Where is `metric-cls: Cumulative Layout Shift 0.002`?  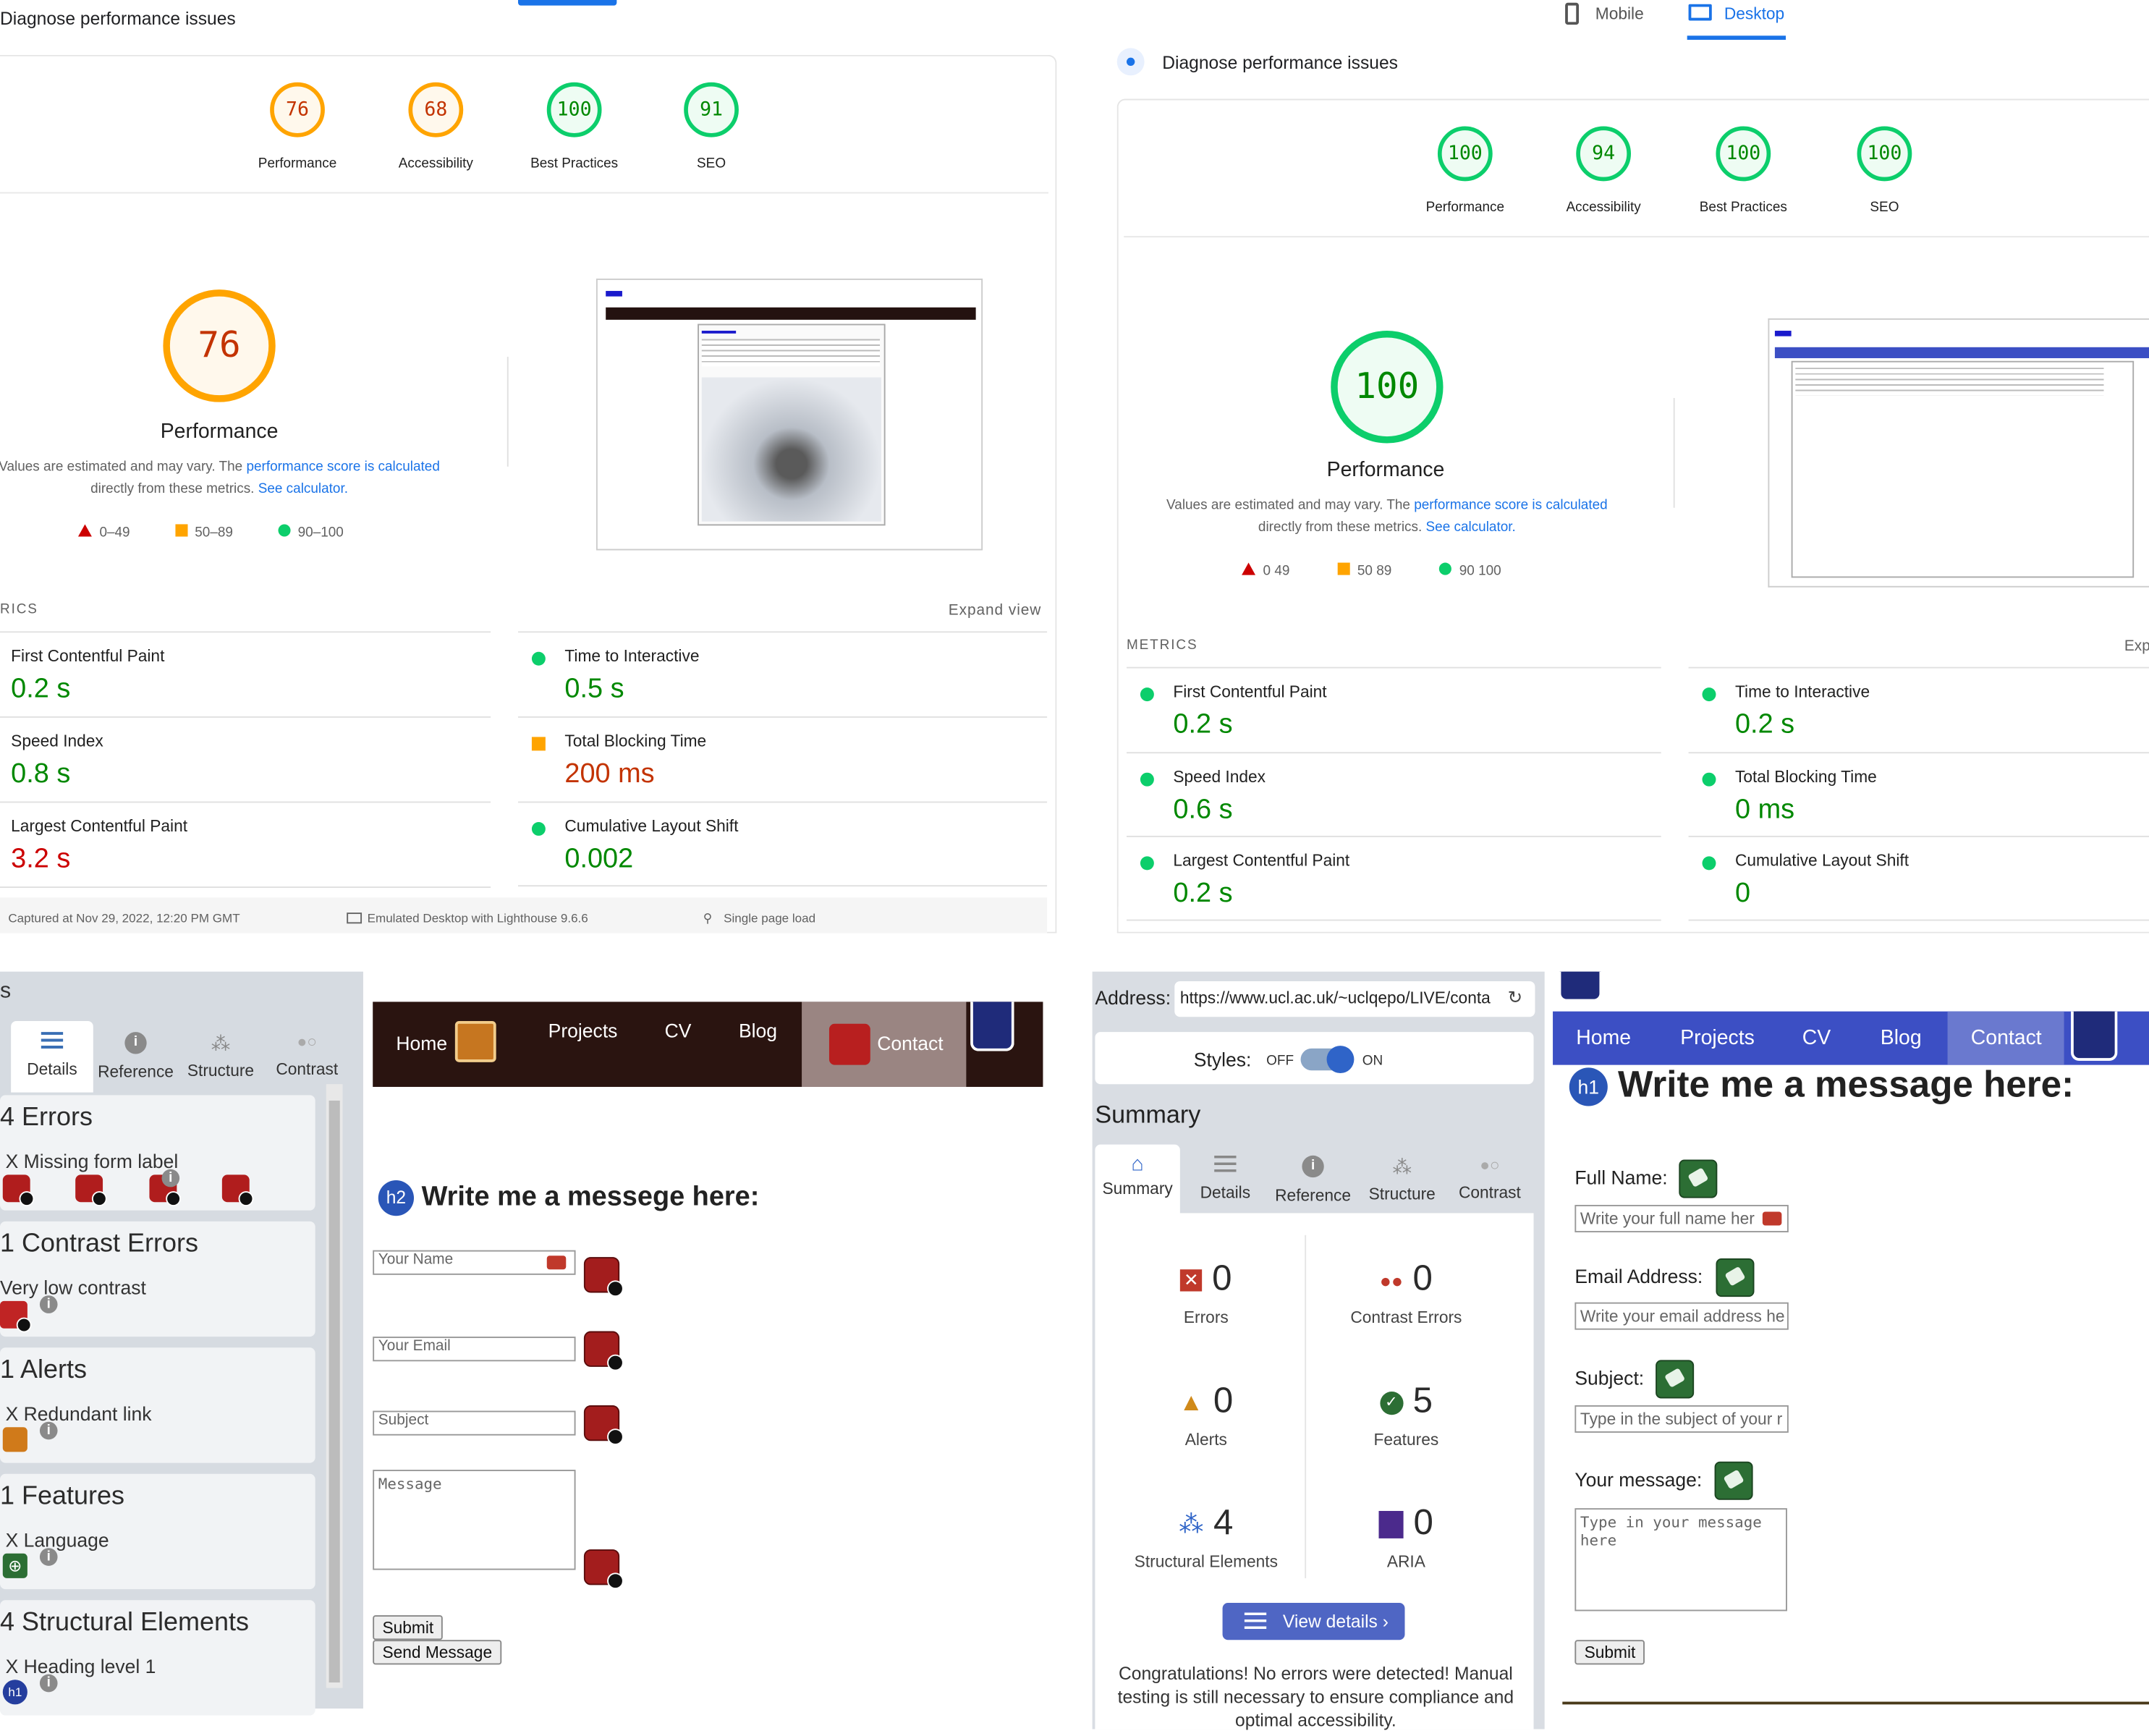 metric-cls: Cumulative Layout Shift 0.002 is located at coordinates (782, 844).